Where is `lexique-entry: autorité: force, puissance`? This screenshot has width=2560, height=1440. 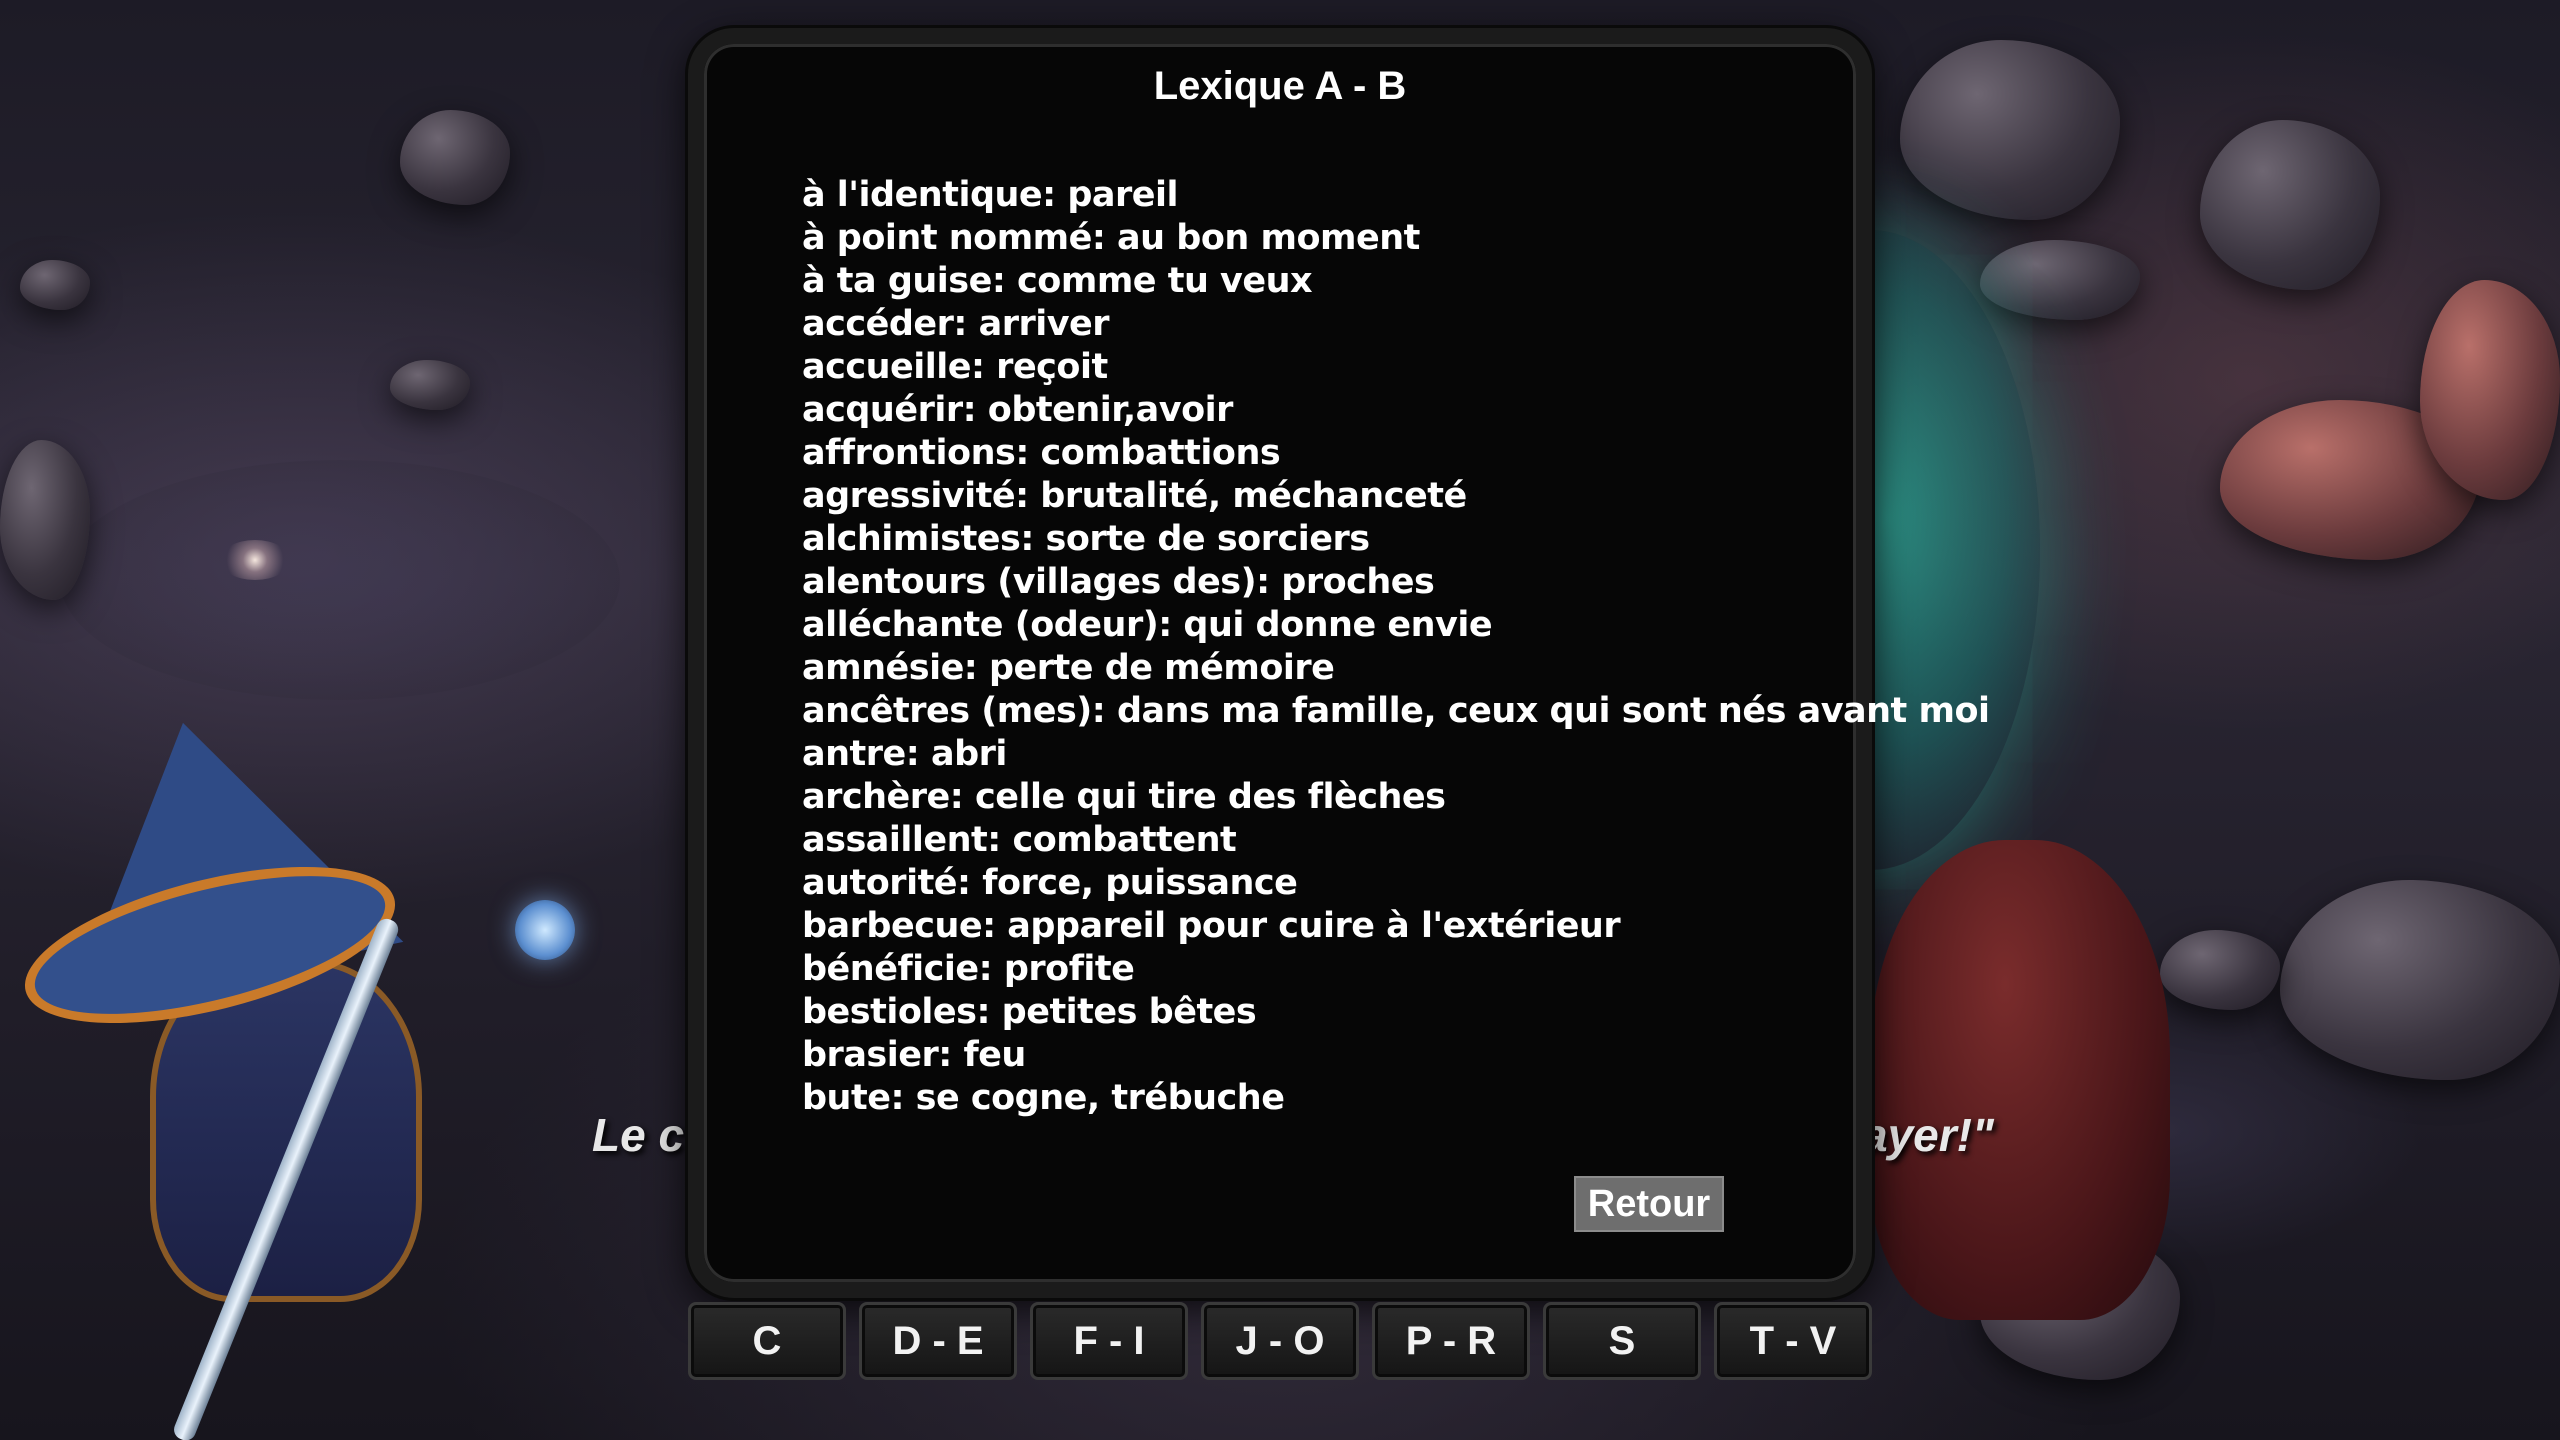
lexique-entry: autorité: force, puissance is located at coordinates (1050, 883).